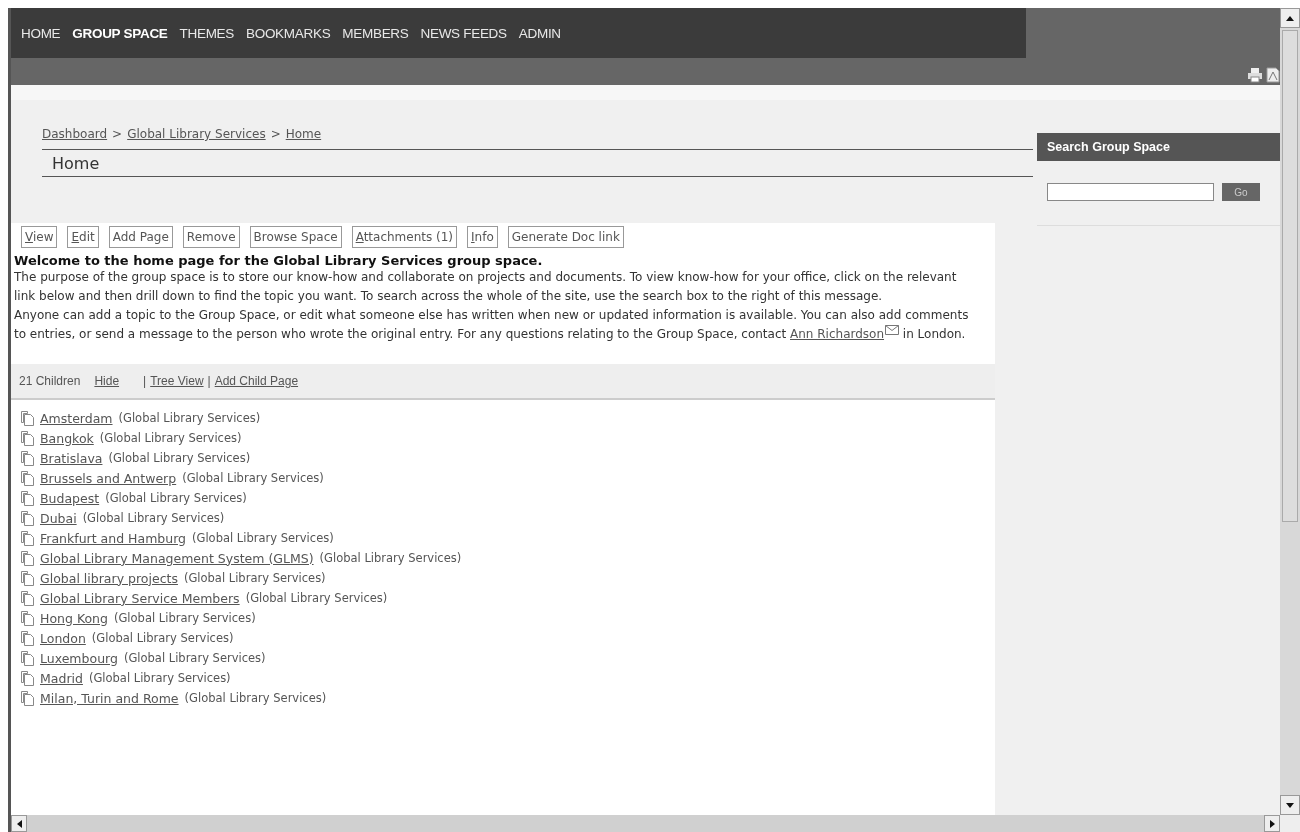 Image resolution: width=1300 pixels, height=832 pixels. I want to click on action-button: Remove, so click(211, 237).